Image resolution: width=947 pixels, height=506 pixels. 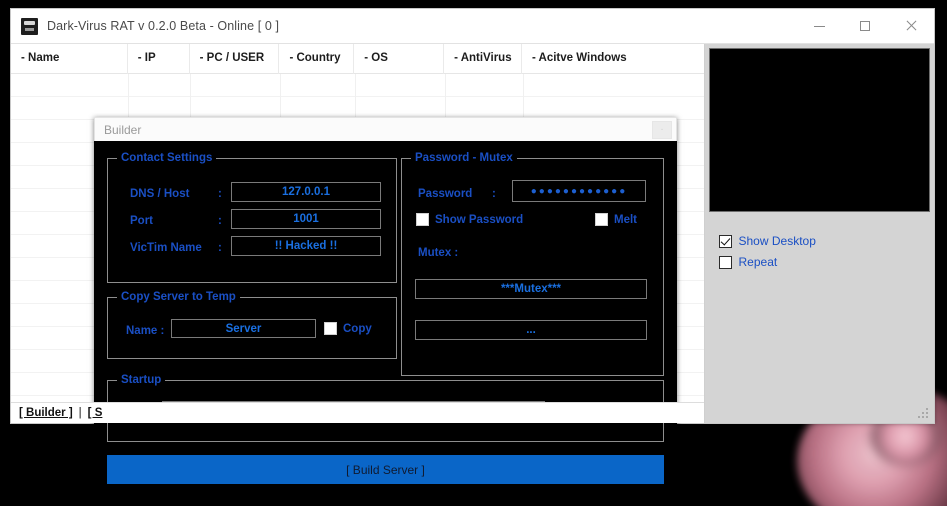 What do you see at coordinates (141, 380) in the screenshot?
I see `startup-title: Startup` at bounding box center [141, 380].